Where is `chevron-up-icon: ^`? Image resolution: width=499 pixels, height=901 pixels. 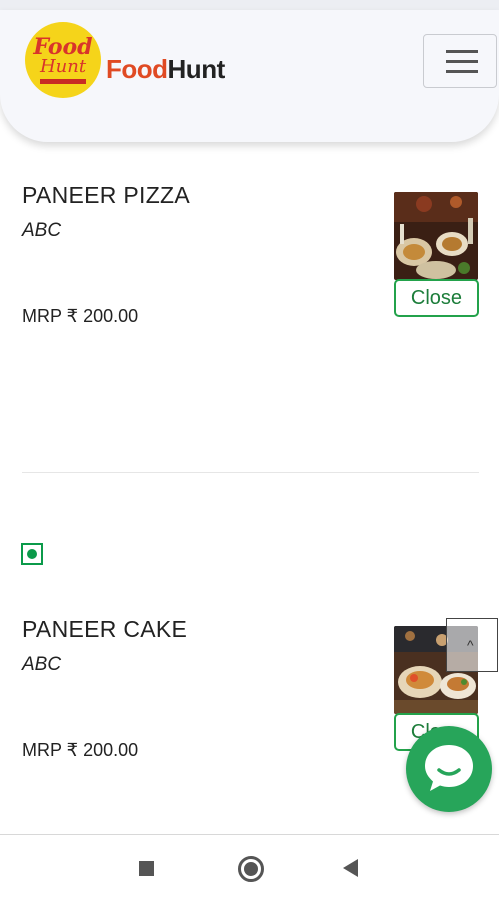 chevron-up-icon: ^ is located at coordinates (470, 645).